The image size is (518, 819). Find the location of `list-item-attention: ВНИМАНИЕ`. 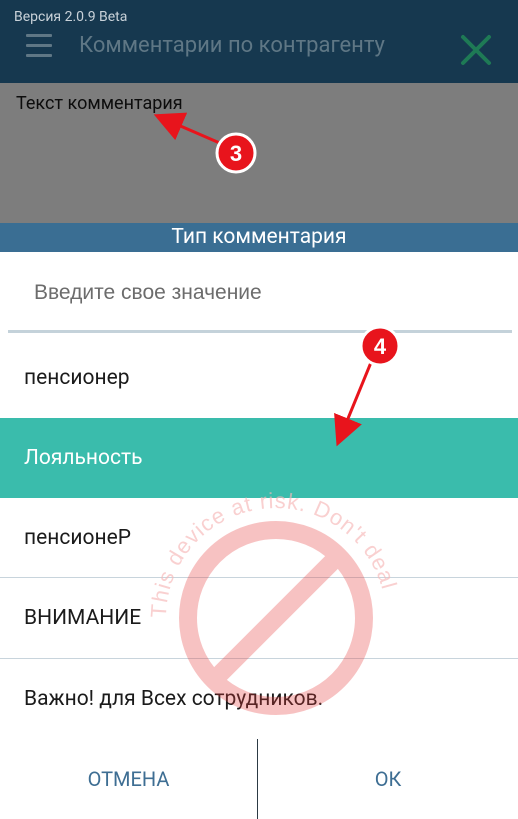

list-item-attention: ВНИМАНИЕ is located at coordinates (259, 618).